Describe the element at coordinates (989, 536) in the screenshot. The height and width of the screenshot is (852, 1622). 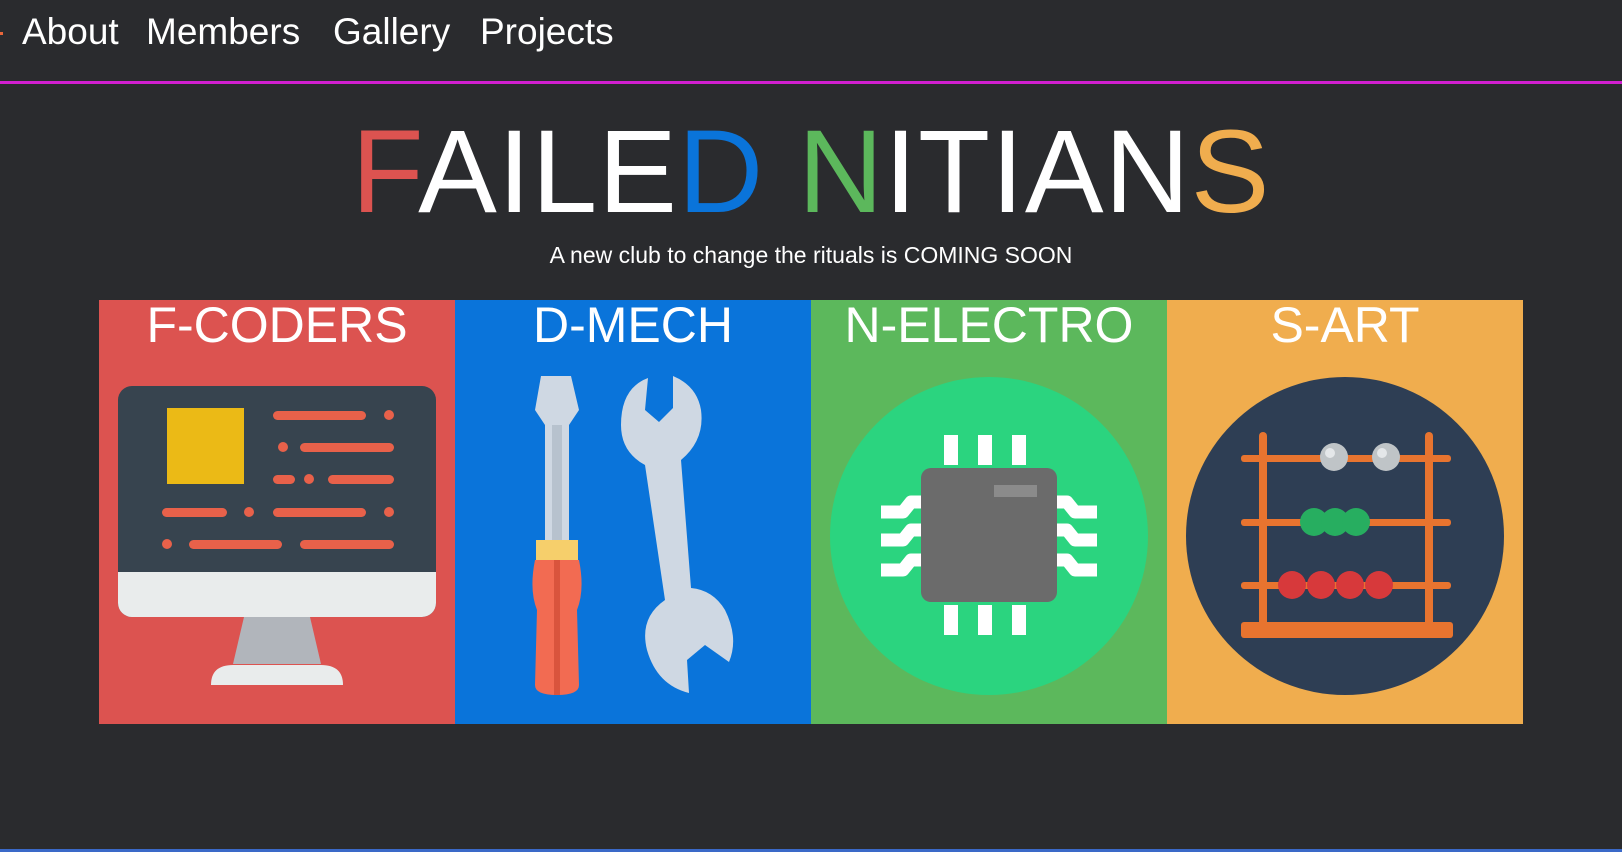
I see `microchip-icon` at that location.